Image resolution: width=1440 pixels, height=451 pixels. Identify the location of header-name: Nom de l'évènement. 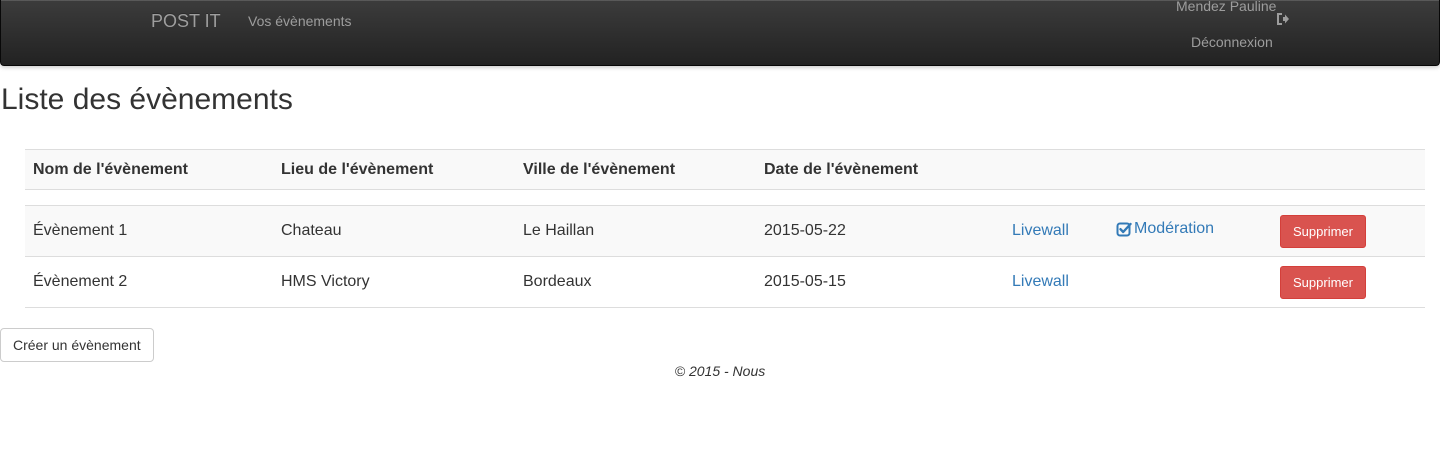
(149, 169).